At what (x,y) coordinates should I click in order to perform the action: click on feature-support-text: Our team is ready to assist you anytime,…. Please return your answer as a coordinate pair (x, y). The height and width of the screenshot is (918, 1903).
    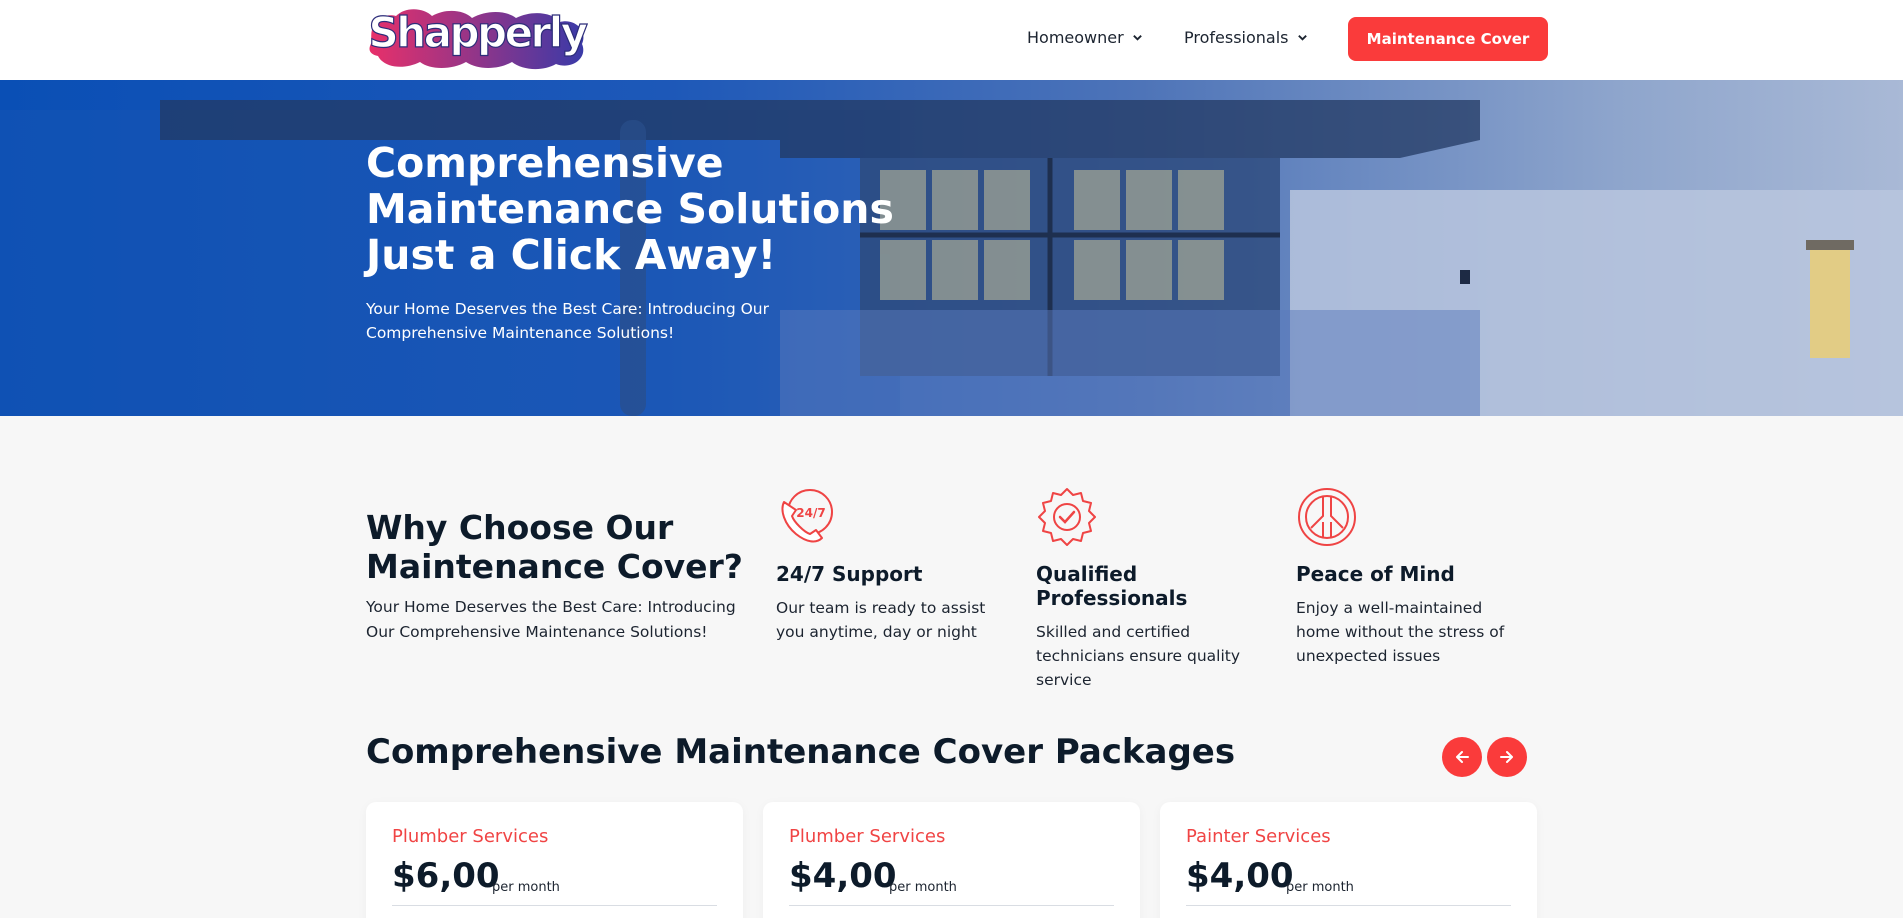
    Looking at the image, I should click on (881, 620).